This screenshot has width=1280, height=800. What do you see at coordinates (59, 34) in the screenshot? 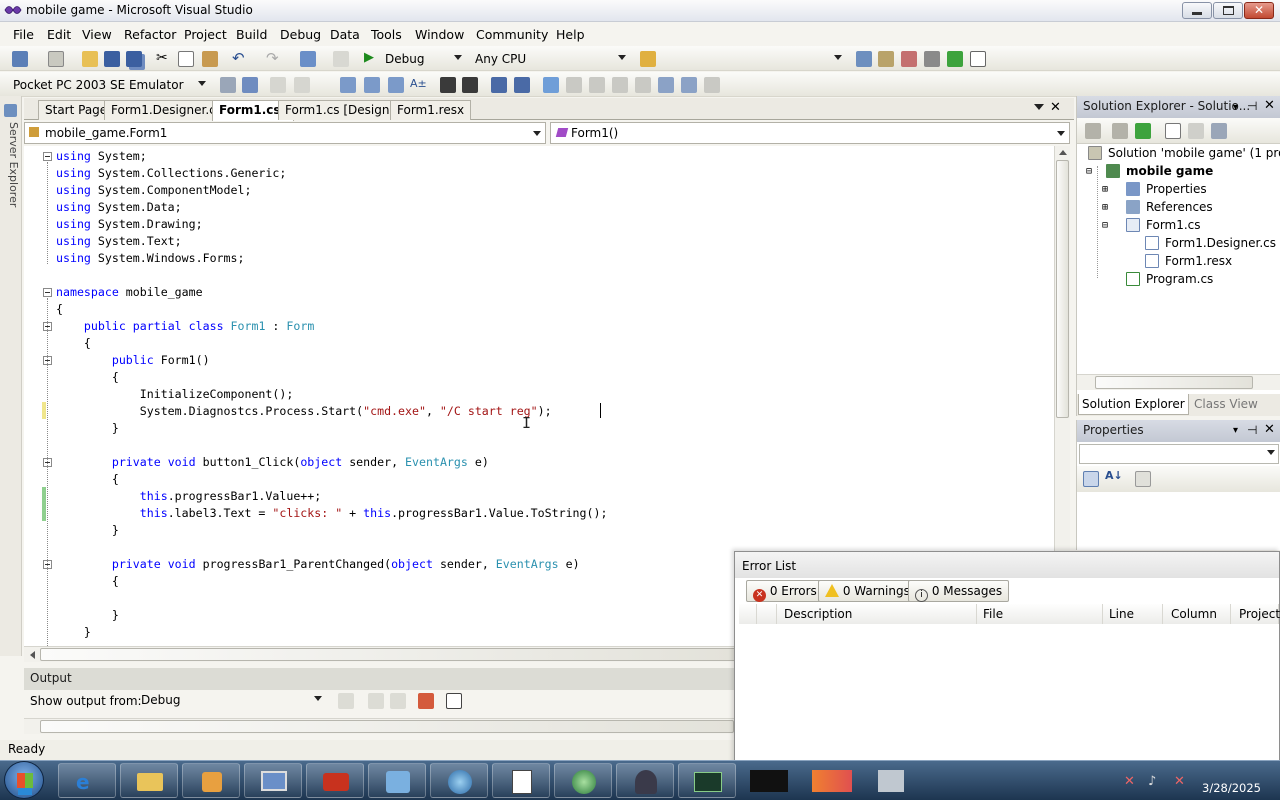
I see `menu-edit: Edit` at bounding box center [59, 34].